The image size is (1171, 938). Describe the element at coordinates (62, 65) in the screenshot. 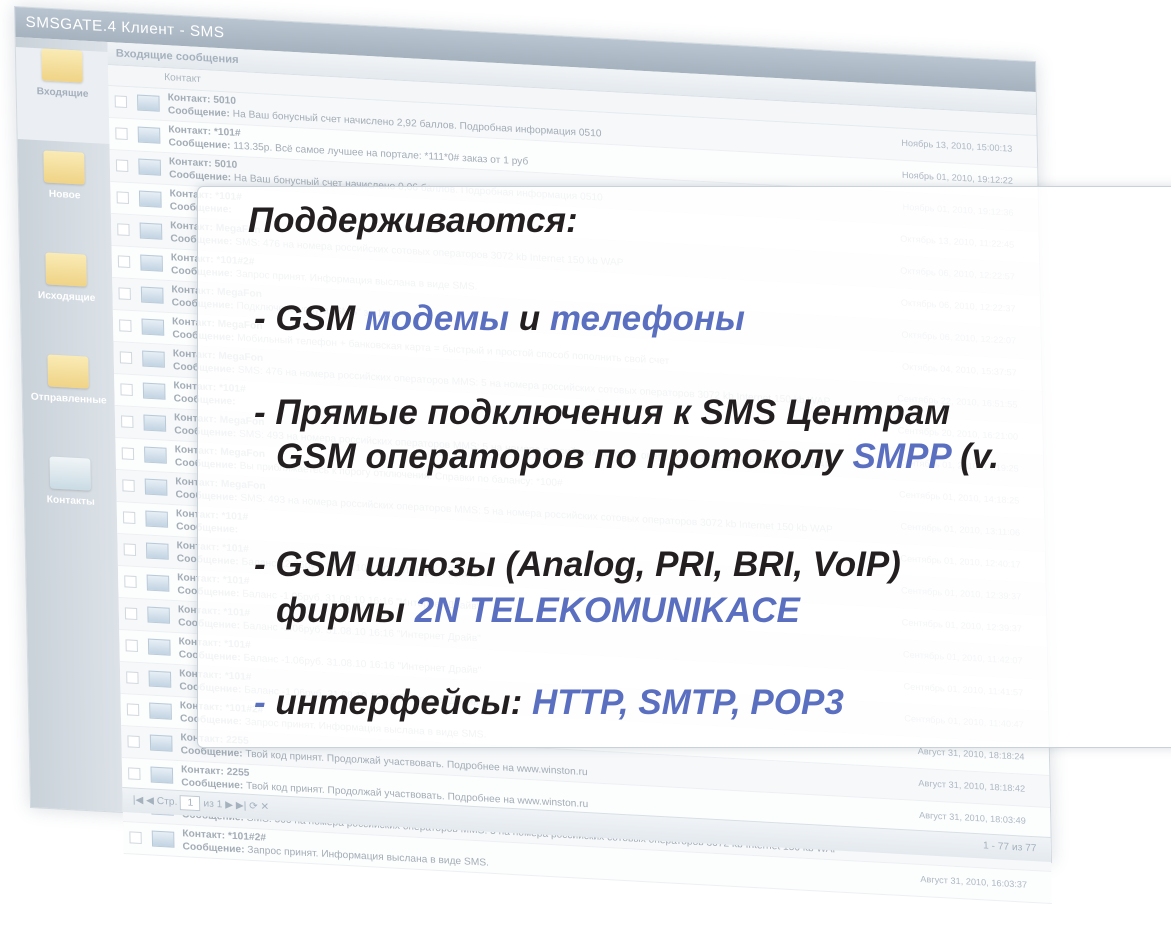

I see `inbox-icon` at that location.